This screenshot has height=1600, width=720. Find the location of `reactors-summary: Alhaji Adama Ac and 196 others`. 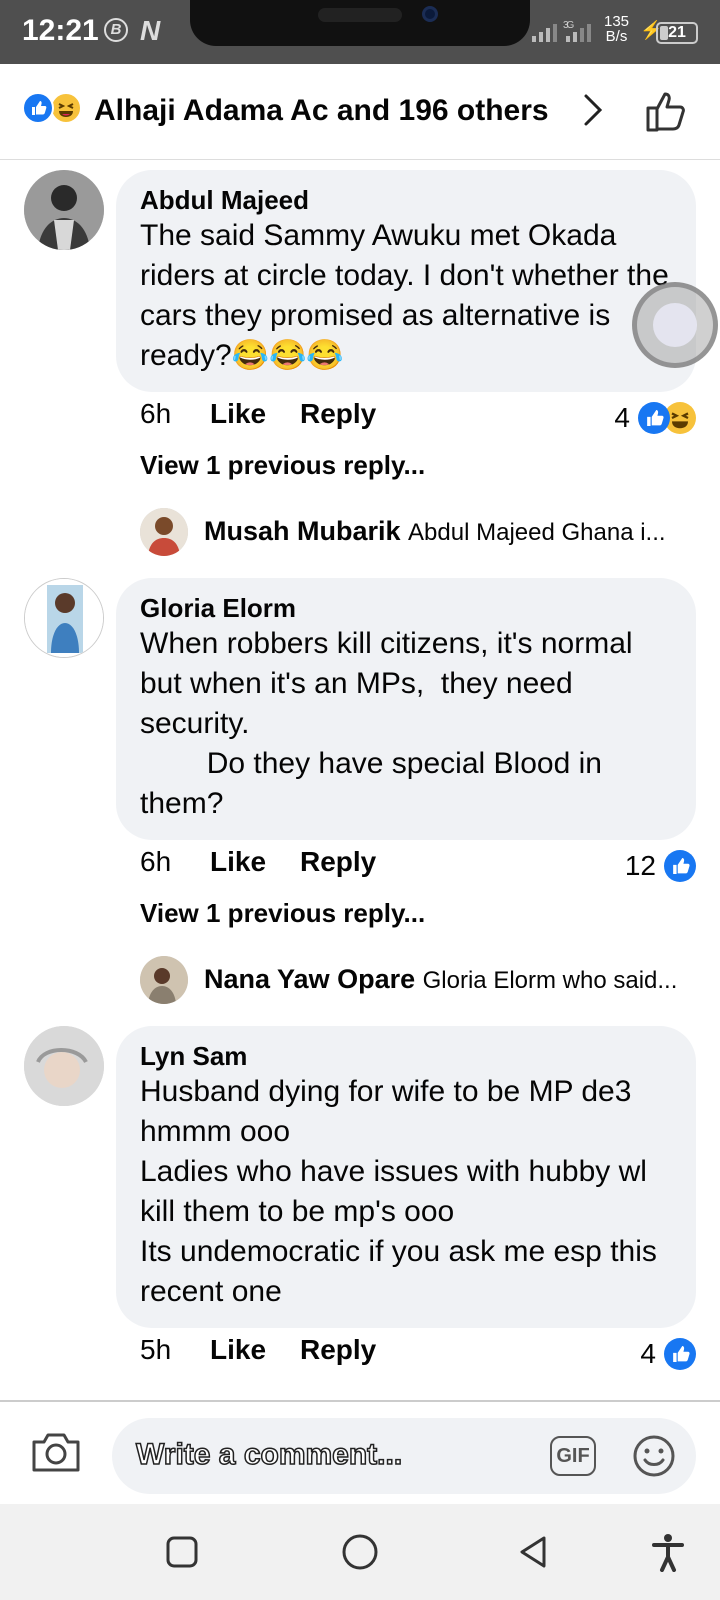

reactors-summary: Alhaji Adama Ac and 196 others is located at coordinates (321, 111).